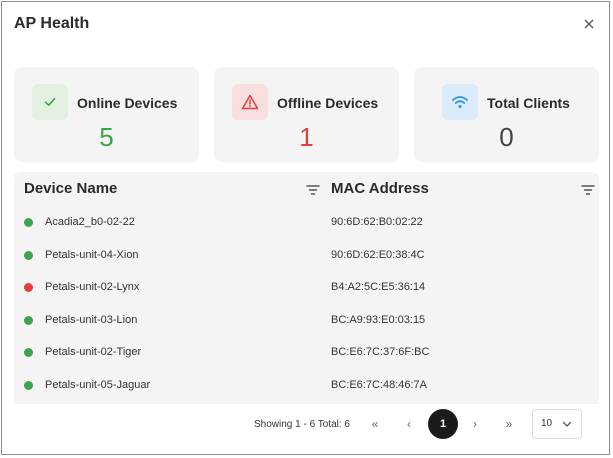 This screenshot has width=613, height=458. I want to click on page-size-value: 10, so click(547, 423).